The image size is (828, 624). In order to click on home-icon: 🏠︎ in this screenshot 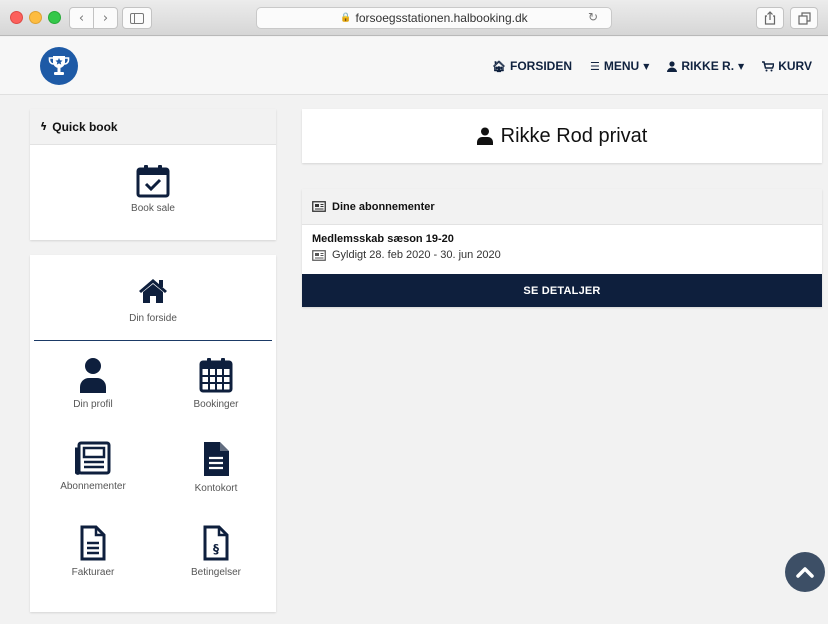, I will do `click(499, 66)`.